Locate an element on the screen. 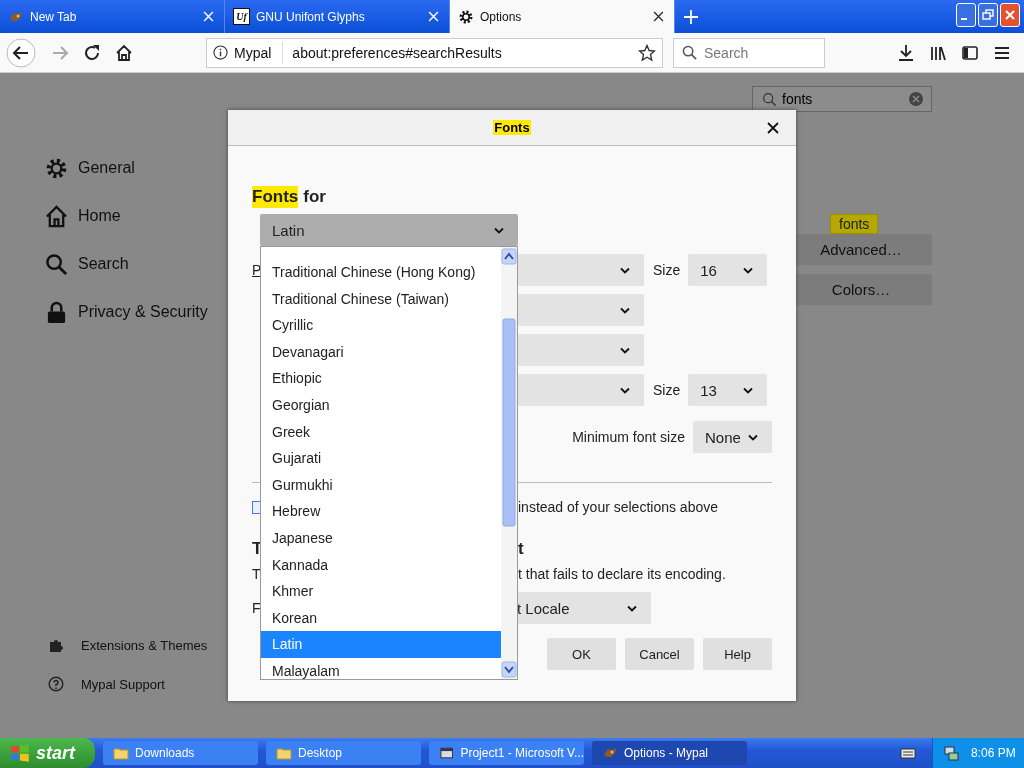 The width and height of the screenshot is (1024, 768). dropdown-option: Khmer is located at coordinates (381, 591).